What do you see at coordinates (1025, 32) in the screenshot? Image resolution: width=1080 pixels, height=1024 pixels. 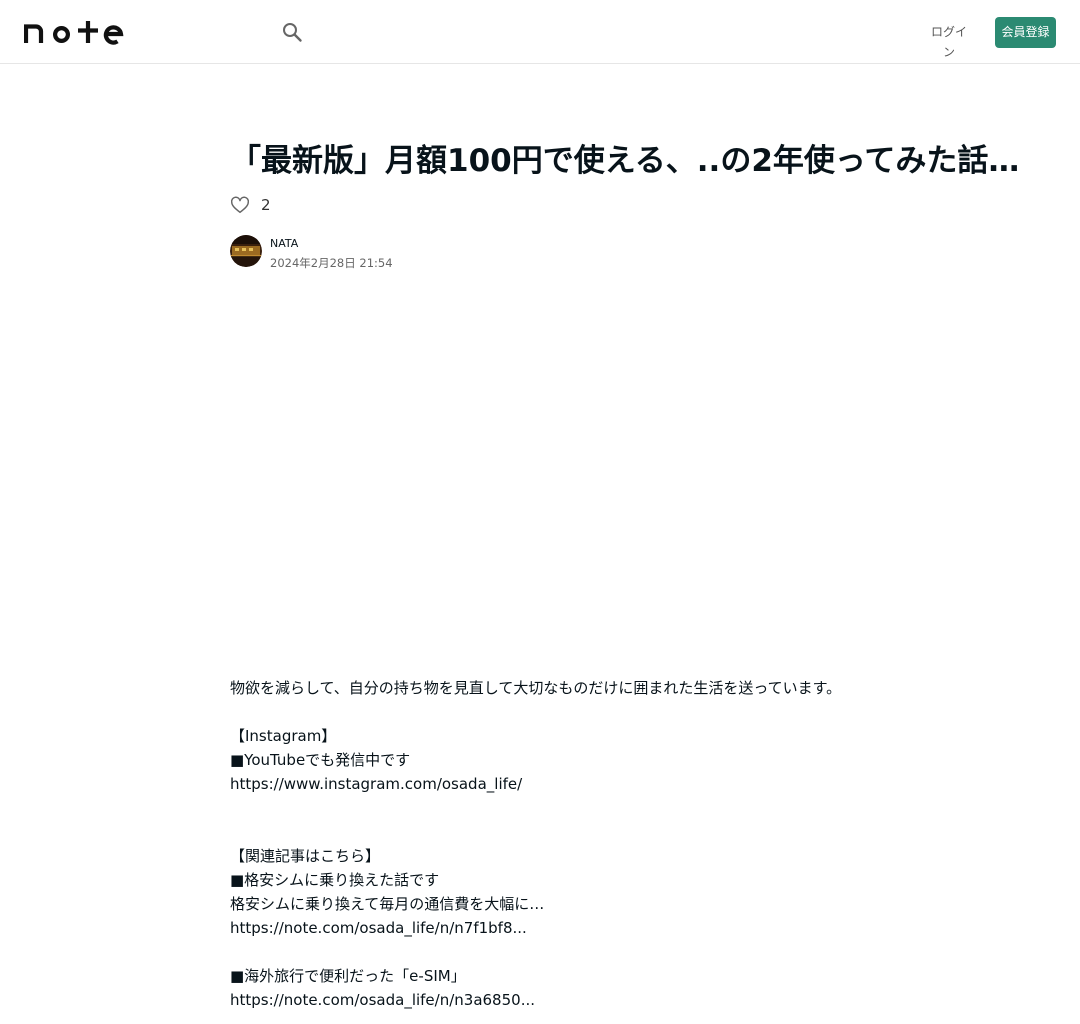 I see `signup-button: 会員登録` at bounding box center [1025, 32].